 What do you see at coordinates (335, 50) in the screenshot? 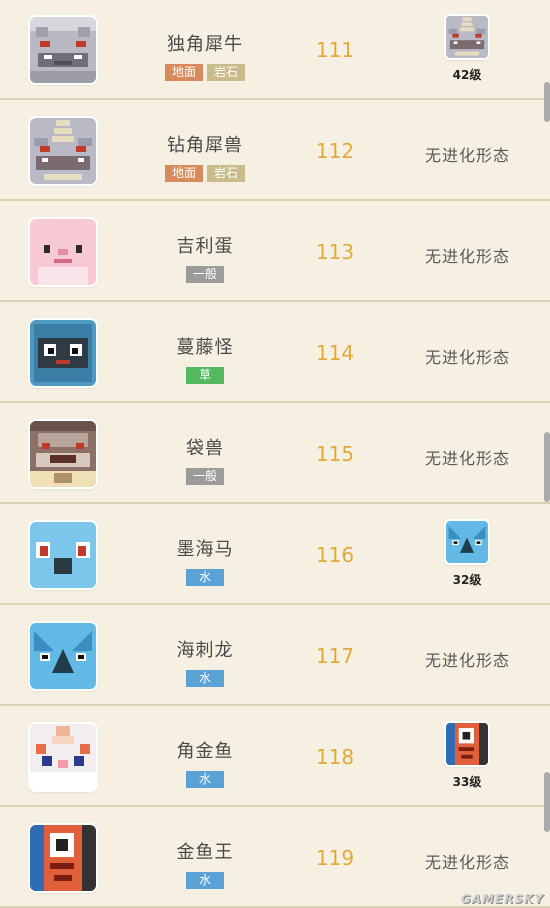
I see `pokedex-number: 111` at bounding box center [335, 50].